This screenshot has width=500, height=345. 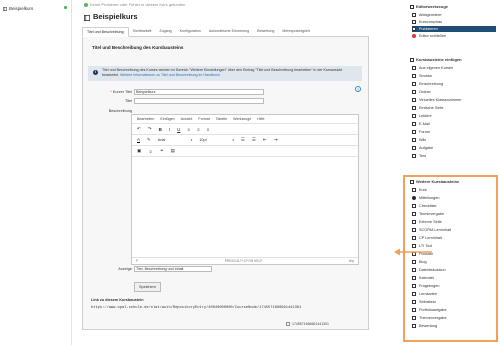 I want to click on code-icon: ▤, so click(x=173, y=151).